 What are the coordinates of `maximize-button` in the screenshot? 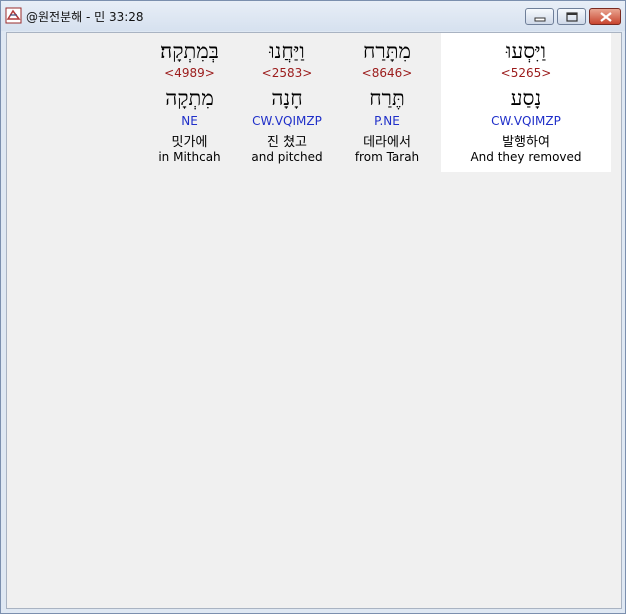 It's located at (571, 16).